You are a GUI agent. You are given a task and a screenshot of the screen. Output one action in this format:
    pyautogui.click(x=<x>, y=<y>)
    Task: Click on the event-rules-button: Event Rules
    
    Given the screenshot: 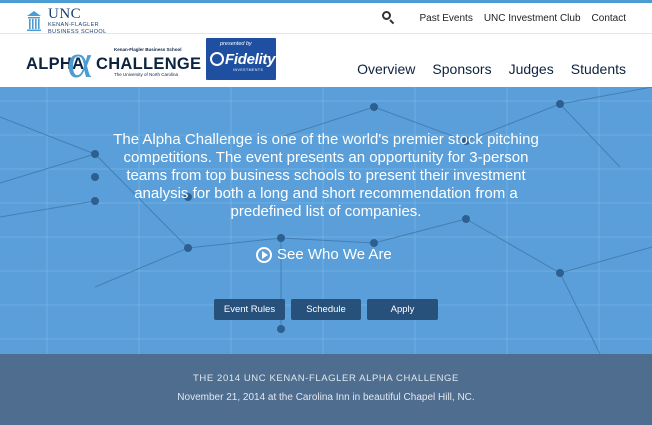 What is the action you would take?
    pyautogui.click(x=249, y=309)
    